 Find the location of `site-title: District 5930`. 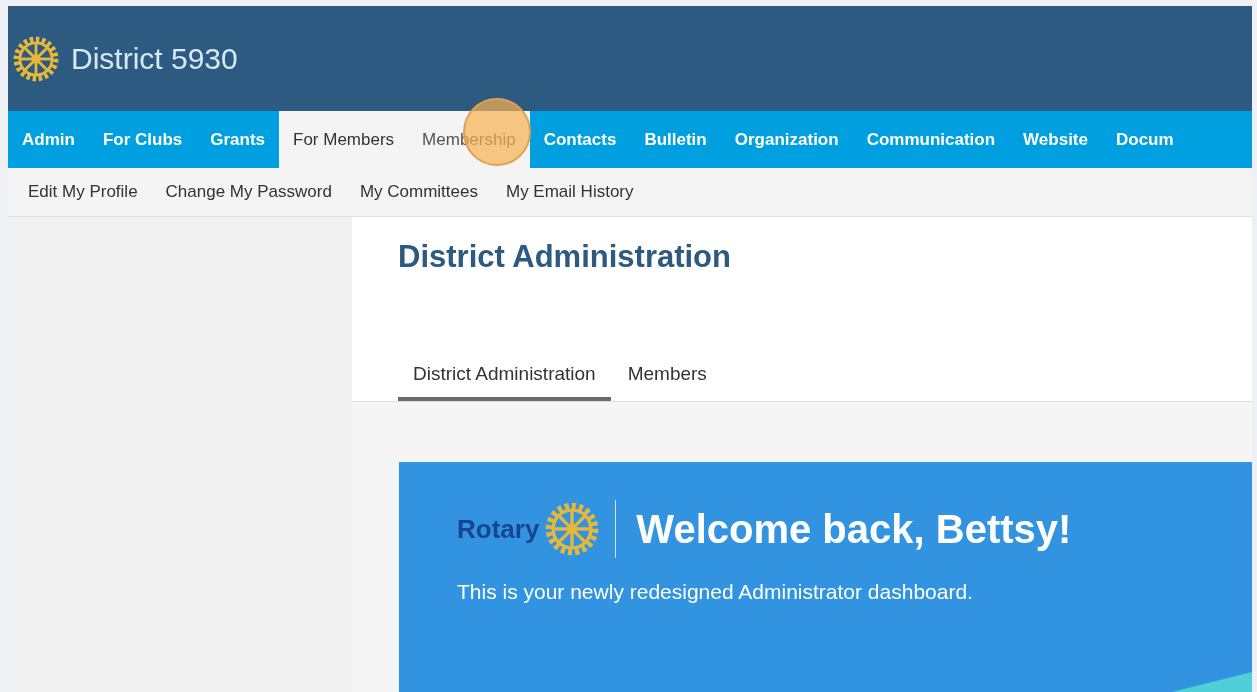

site-title: District 5930 is located at coordinates (154, 58).